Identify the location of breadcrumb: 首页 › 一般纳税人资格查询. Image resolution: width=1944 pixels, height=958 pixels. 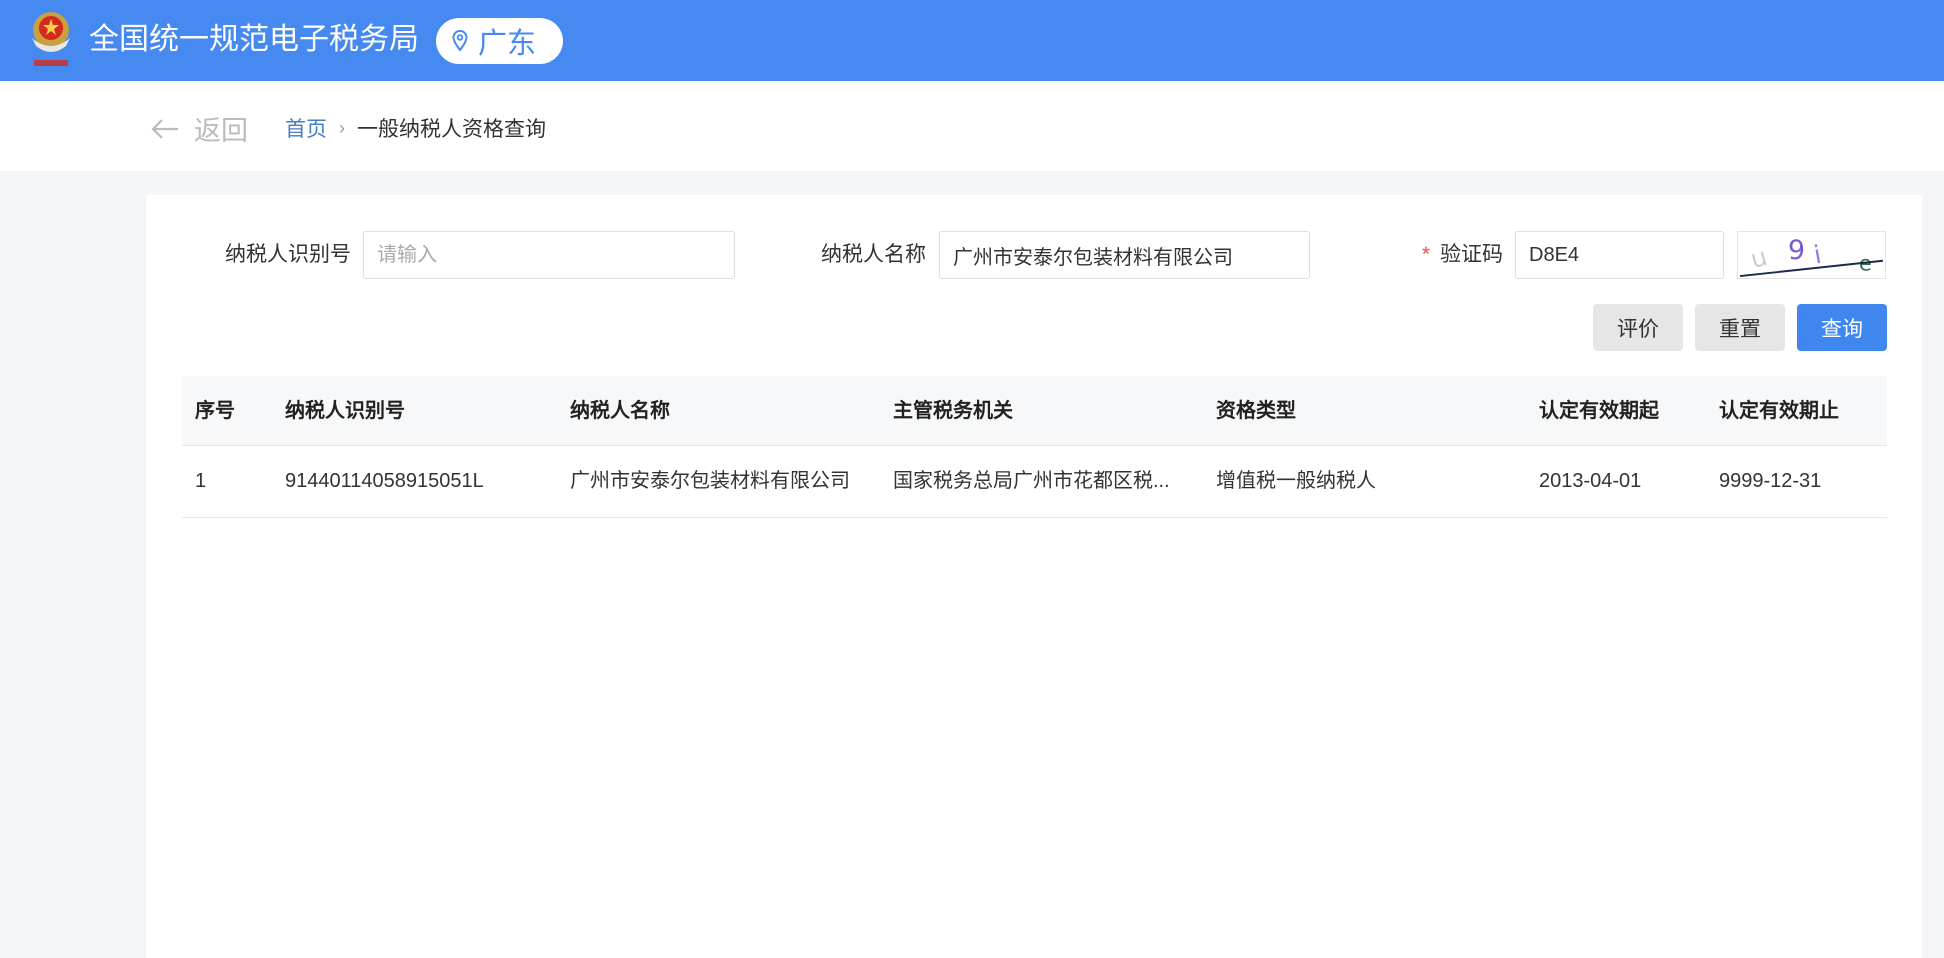
(415, 128).